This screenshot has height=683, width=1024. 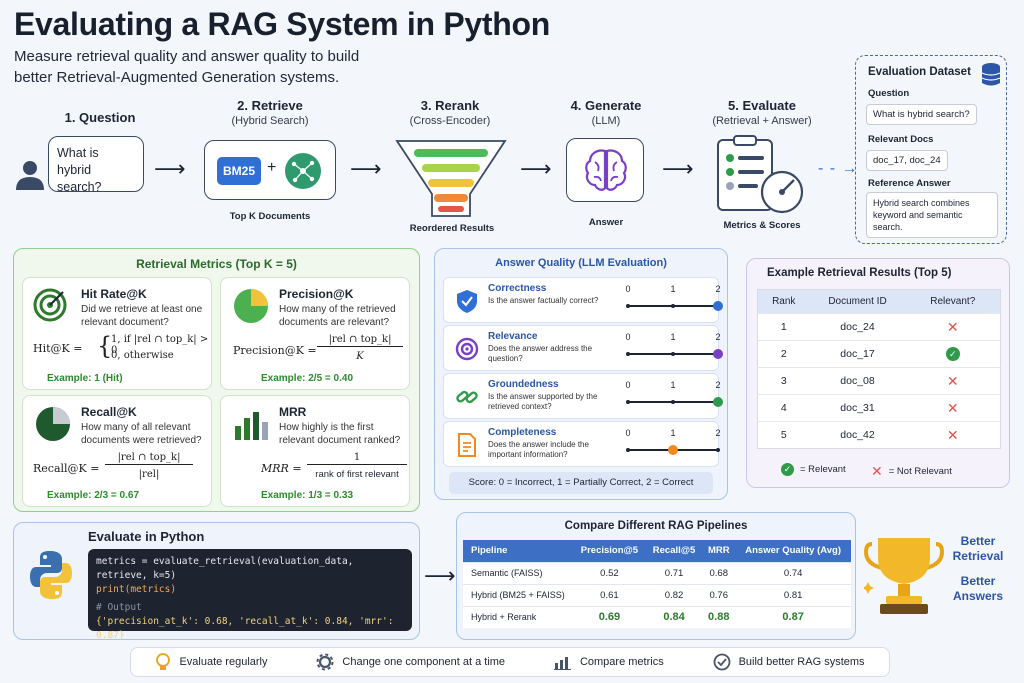 What do you see at coordinates (838, 168) in the screenshot?
I see `dashed-arrow: - - →` at bounding box center [838, 168].